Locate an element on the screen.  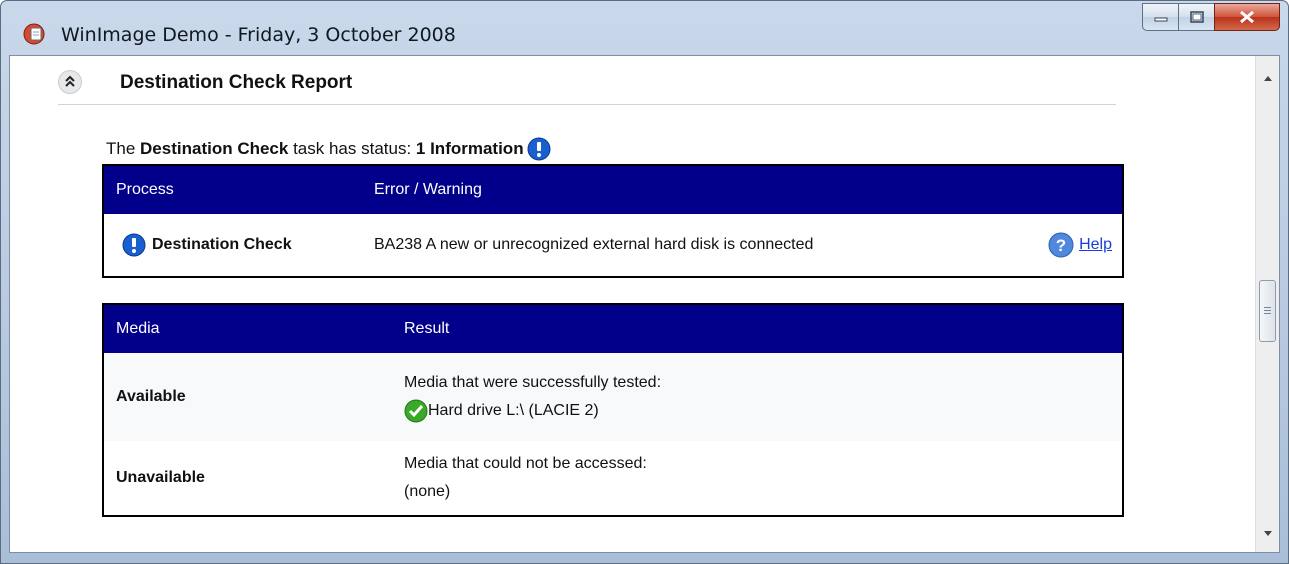
scroll-down-arrow-icon is located at coordinates (1267, 533).